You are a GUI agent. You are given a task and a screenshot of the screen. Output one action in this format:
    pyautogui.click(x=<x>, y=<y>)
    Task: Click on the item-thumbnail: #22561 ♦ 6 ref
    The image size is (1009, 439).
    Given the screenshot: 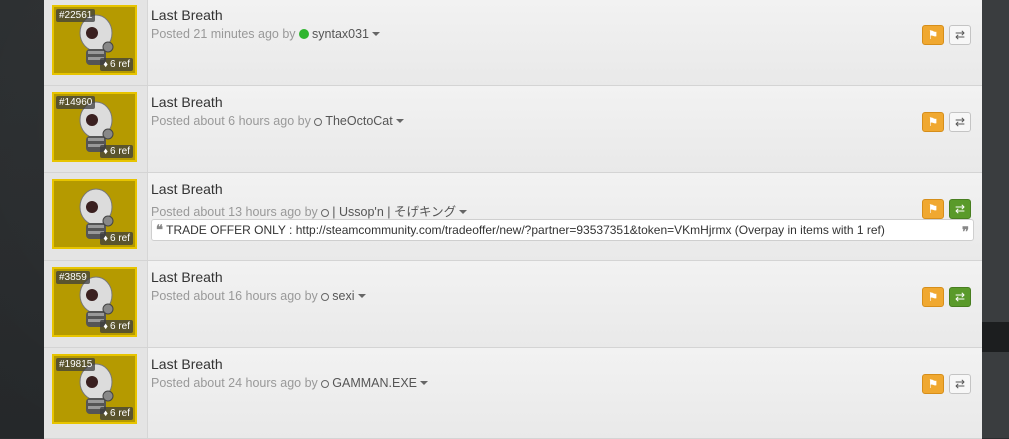 What is the action you would take?
    pyautogui.click(x=94, y=40)
    